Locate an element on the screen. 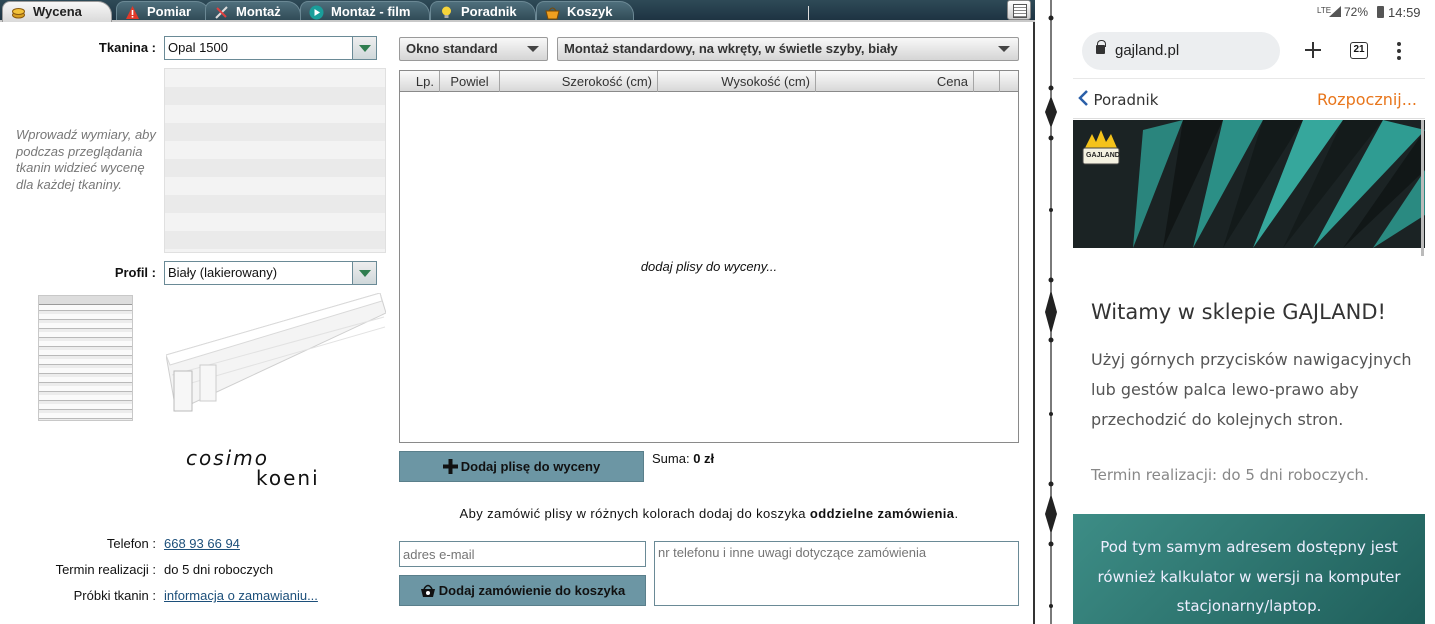  fabric-label: Tkanina : is located at coordinates (127, 47).